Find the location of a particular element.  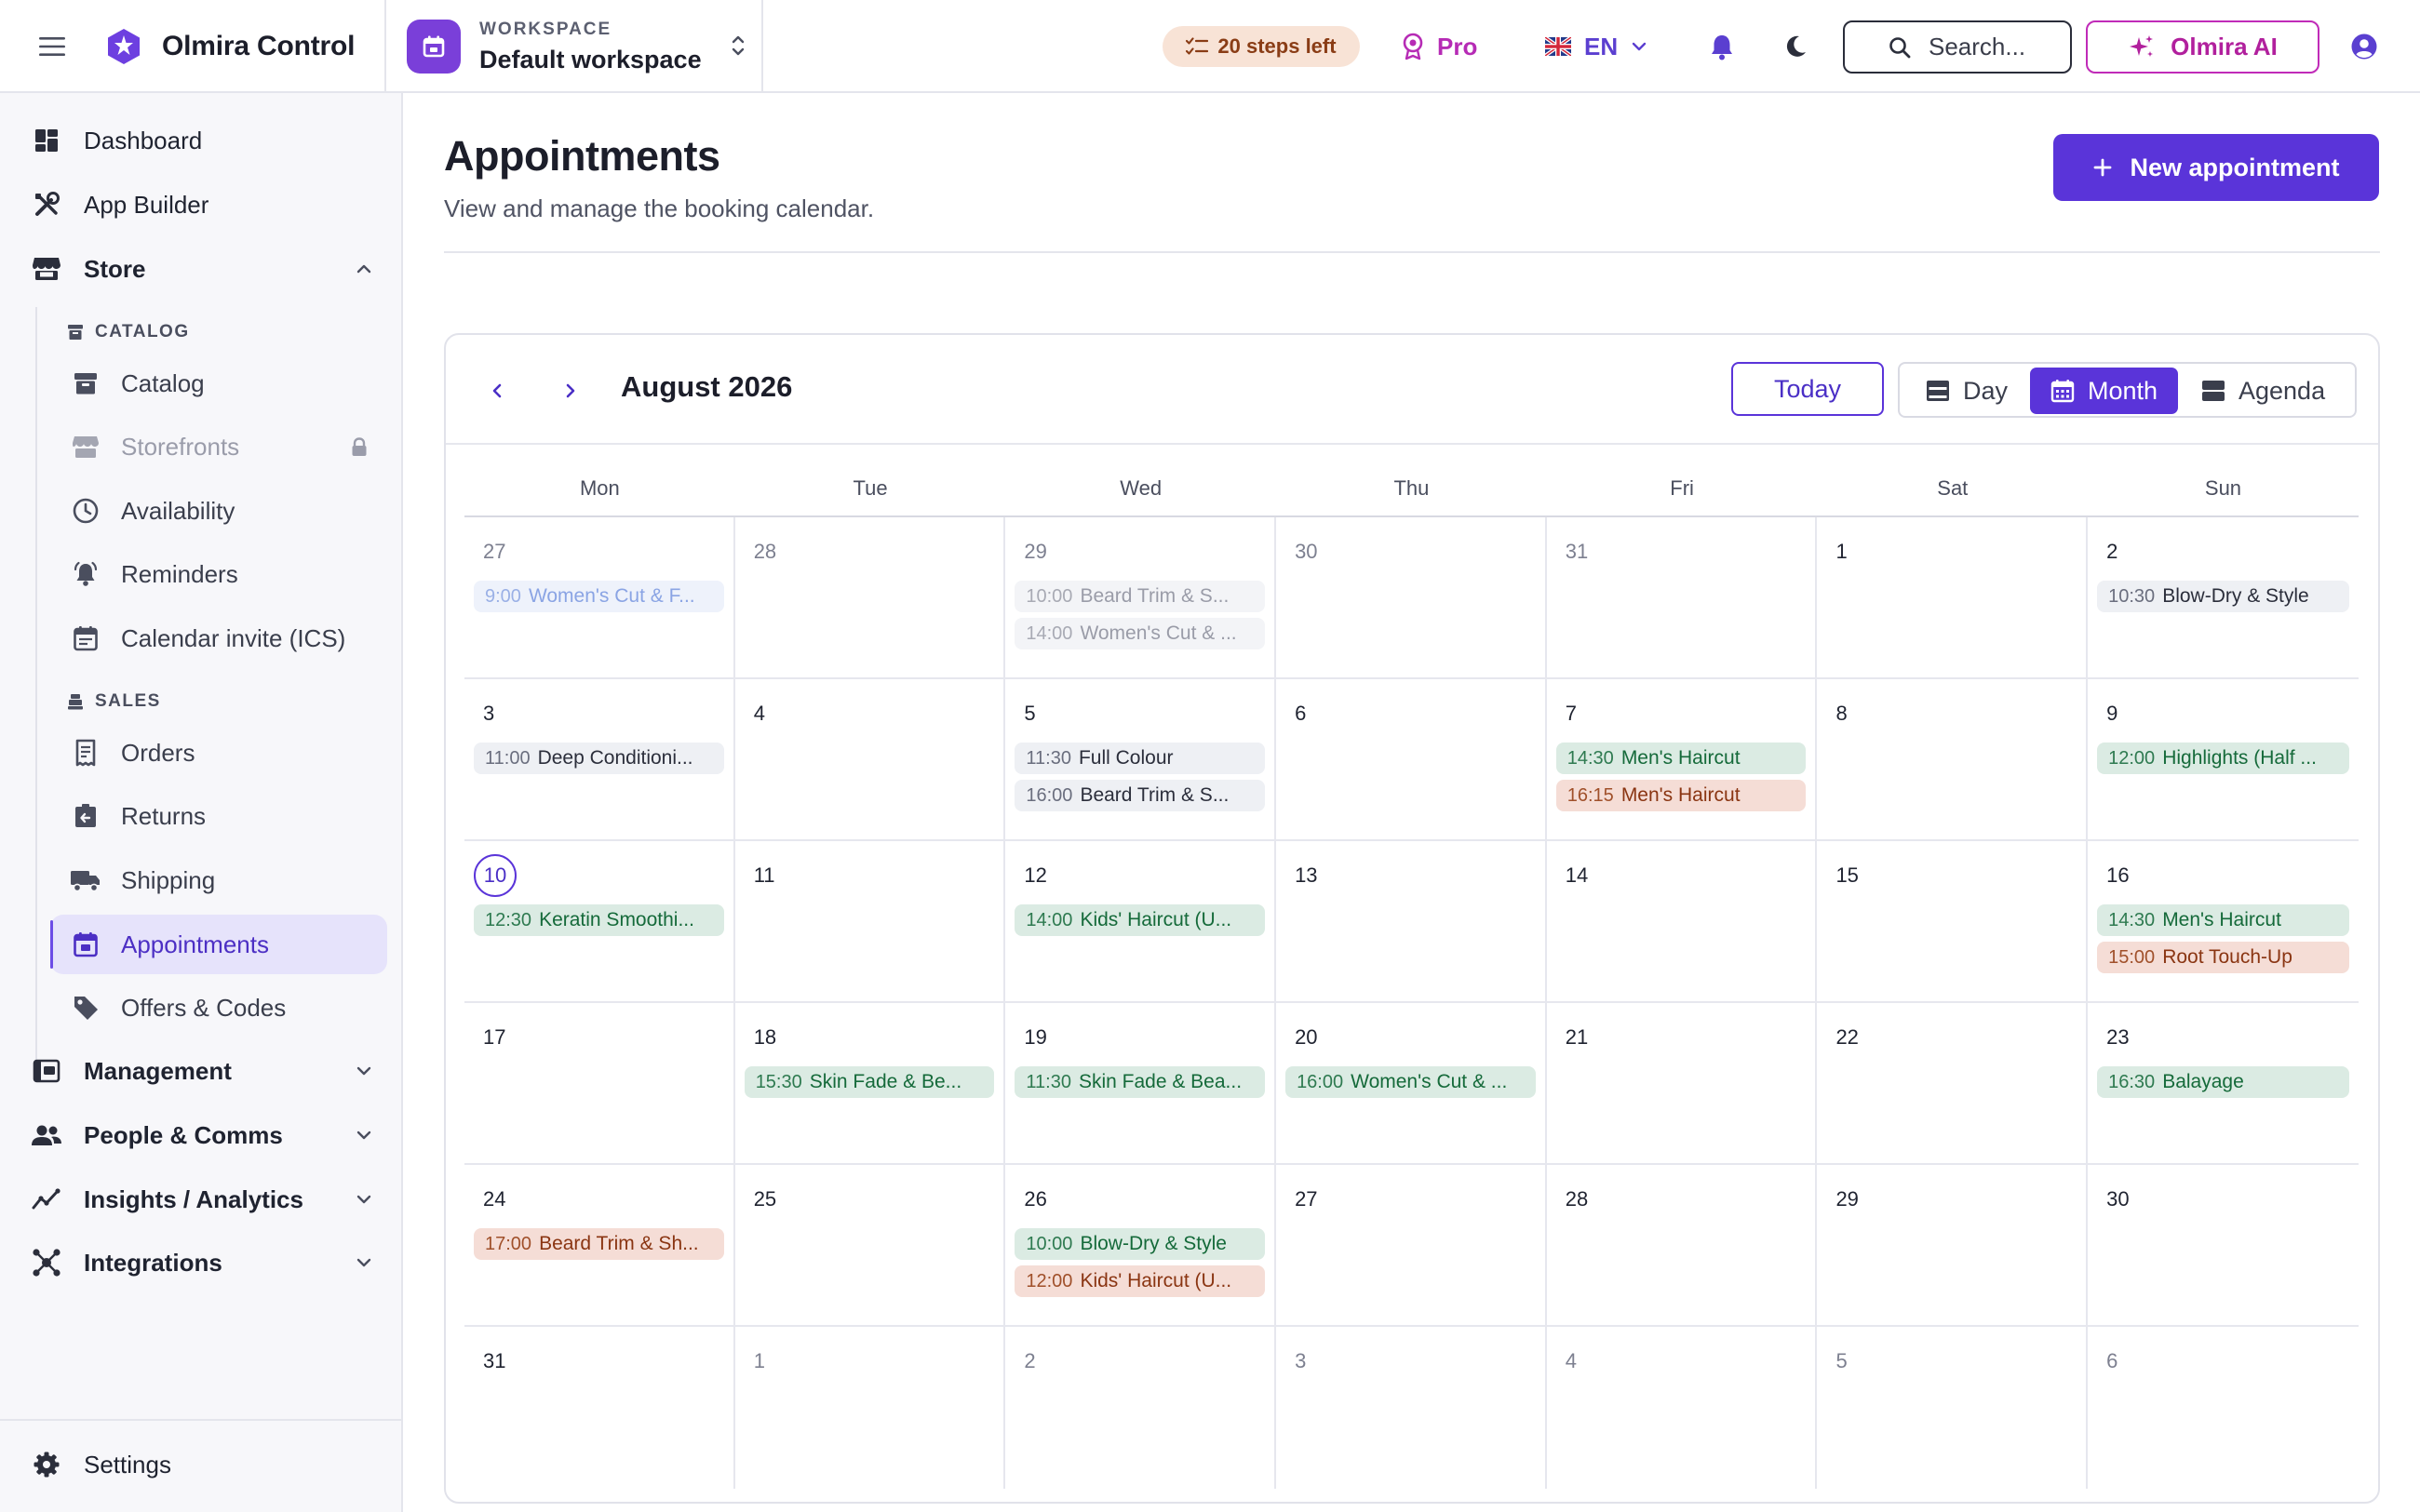

onboarding-steps-badge: 20 steps left is located at coordinates (1261, 46).